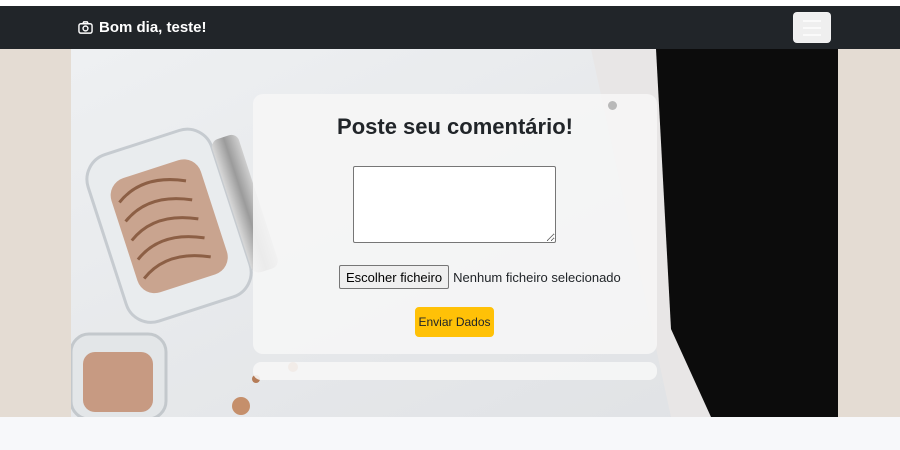 The height and width of the screenshot is (450, 900). What do you see at coordinates (450, 433) in the screenshot?
I see `footer-area` at bounding box center [450, 433].